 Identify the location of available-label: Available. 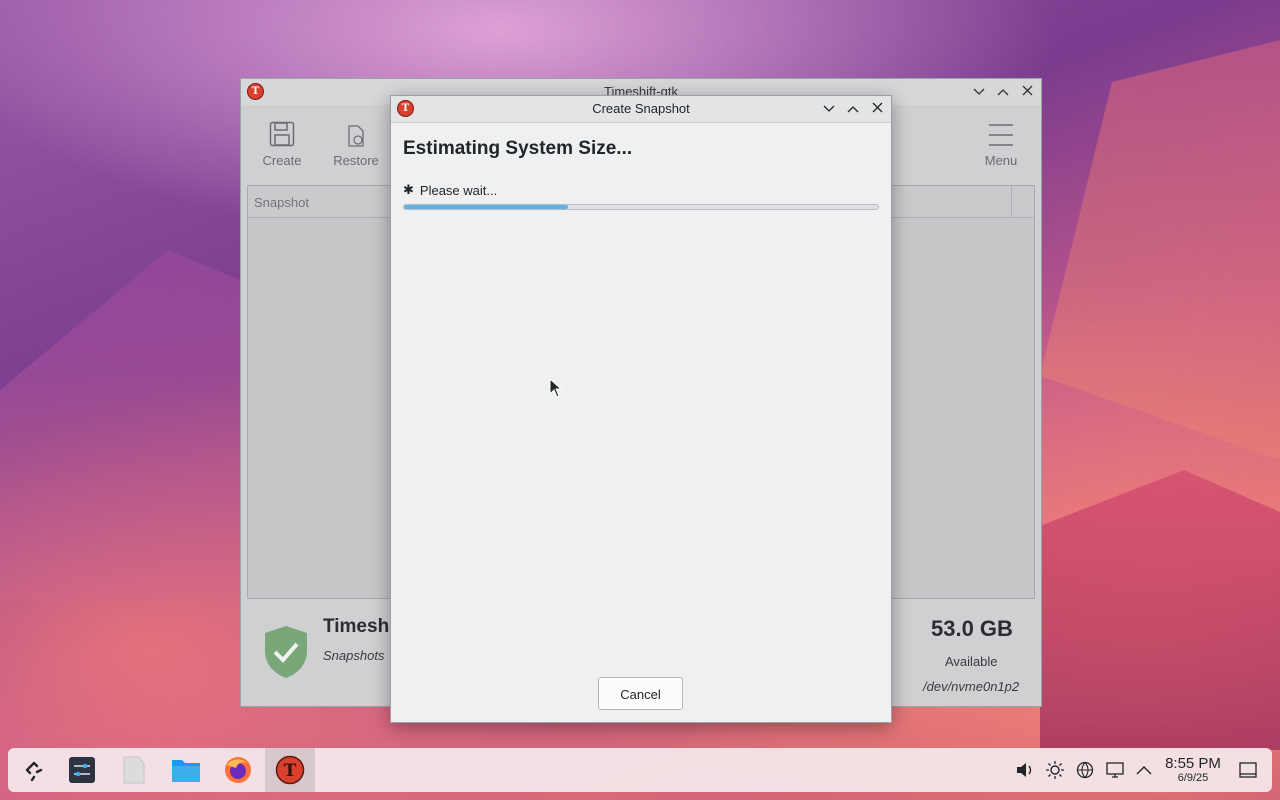
(971, 661).